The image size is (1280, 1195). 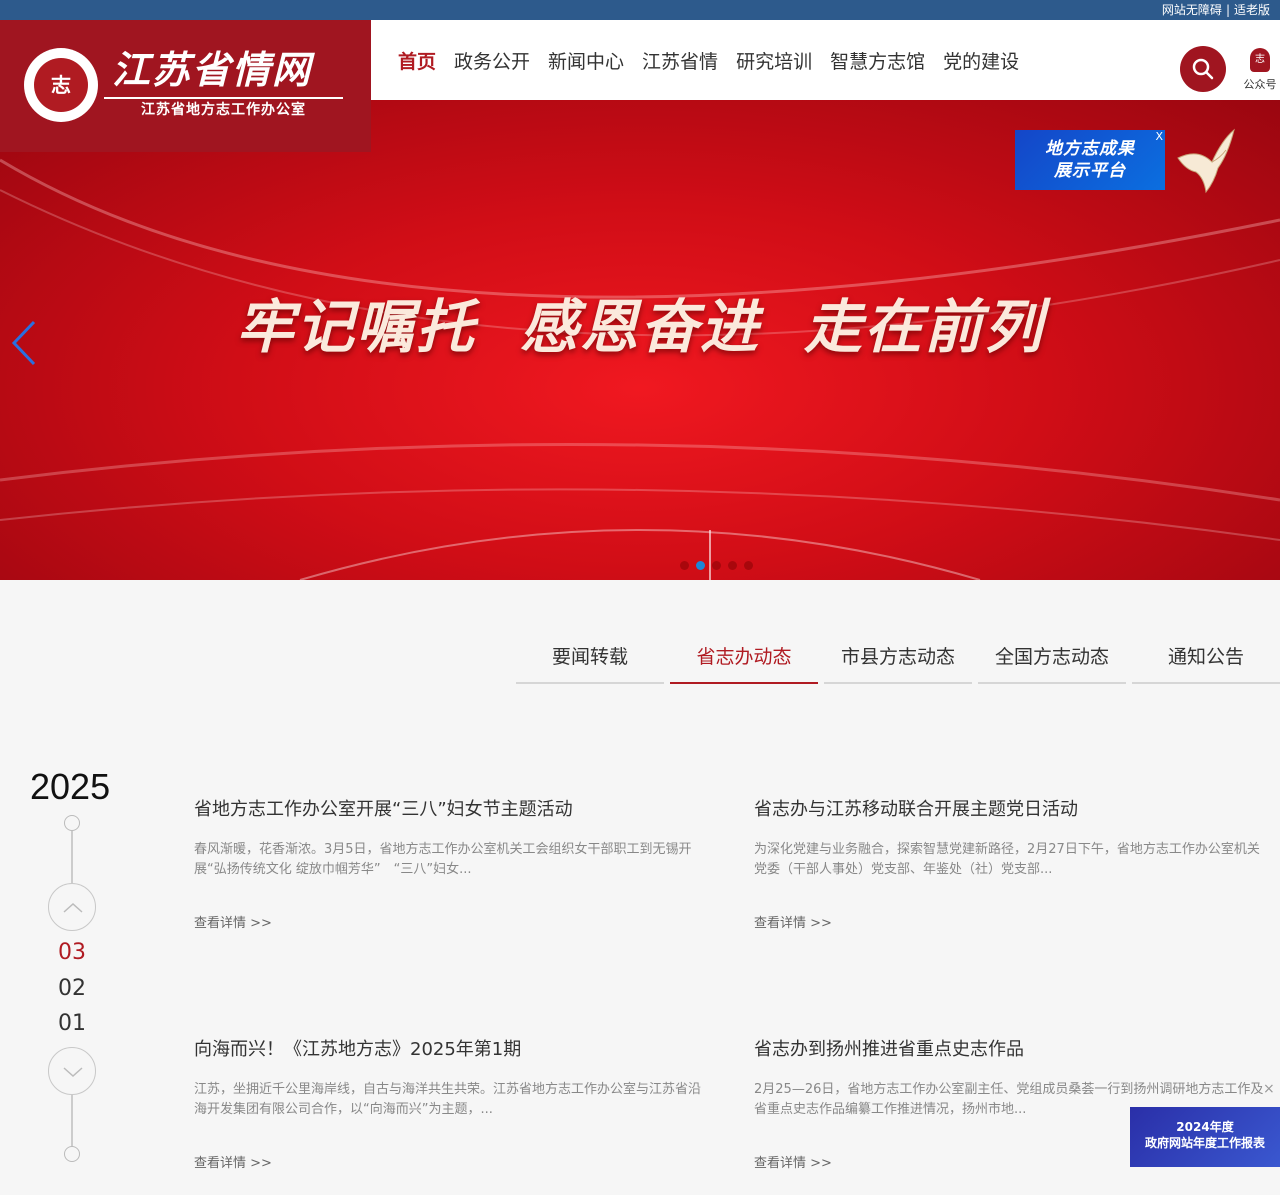 What do you see at coordinates (586, 60) in the screenshot?
I see `nav-item-news-center: 新闻中心` at bounding box center [586, 60].